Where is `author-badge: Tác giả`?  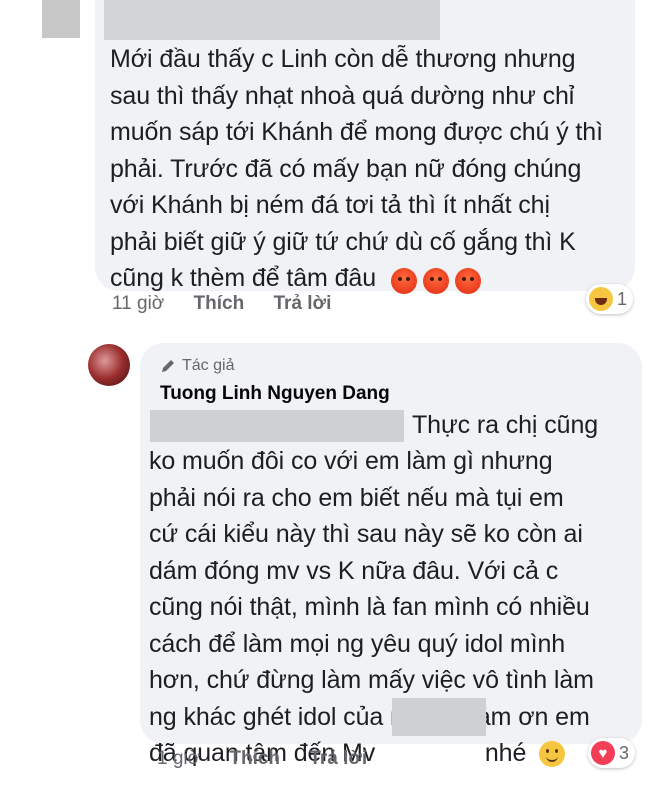 author-badge: Tác giả is located at coordinates (197, 366).